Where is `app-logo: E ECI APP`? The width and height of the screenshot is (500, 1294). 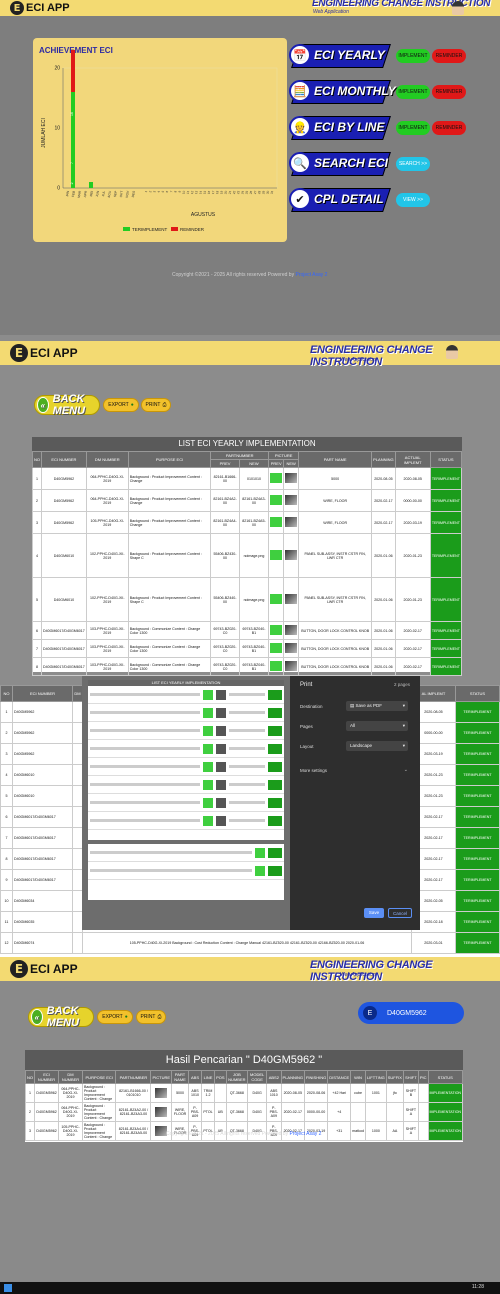 app-logo: E ECI APP is located at coordinates (40, 8).